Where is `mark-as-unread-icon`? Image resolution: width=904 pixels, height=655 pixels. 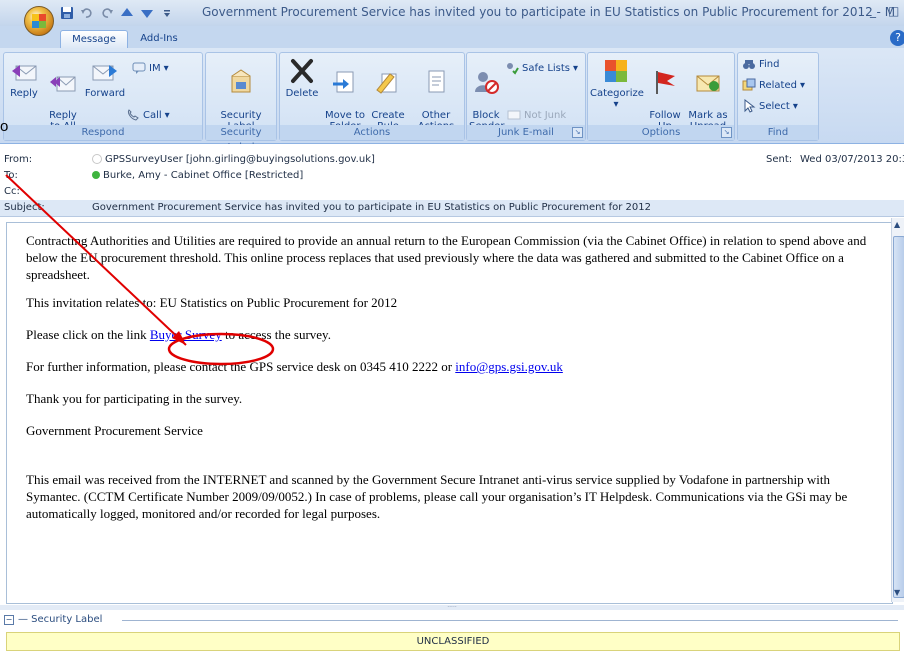 mark-as-unread-icon is located at coordinates (708, 83).